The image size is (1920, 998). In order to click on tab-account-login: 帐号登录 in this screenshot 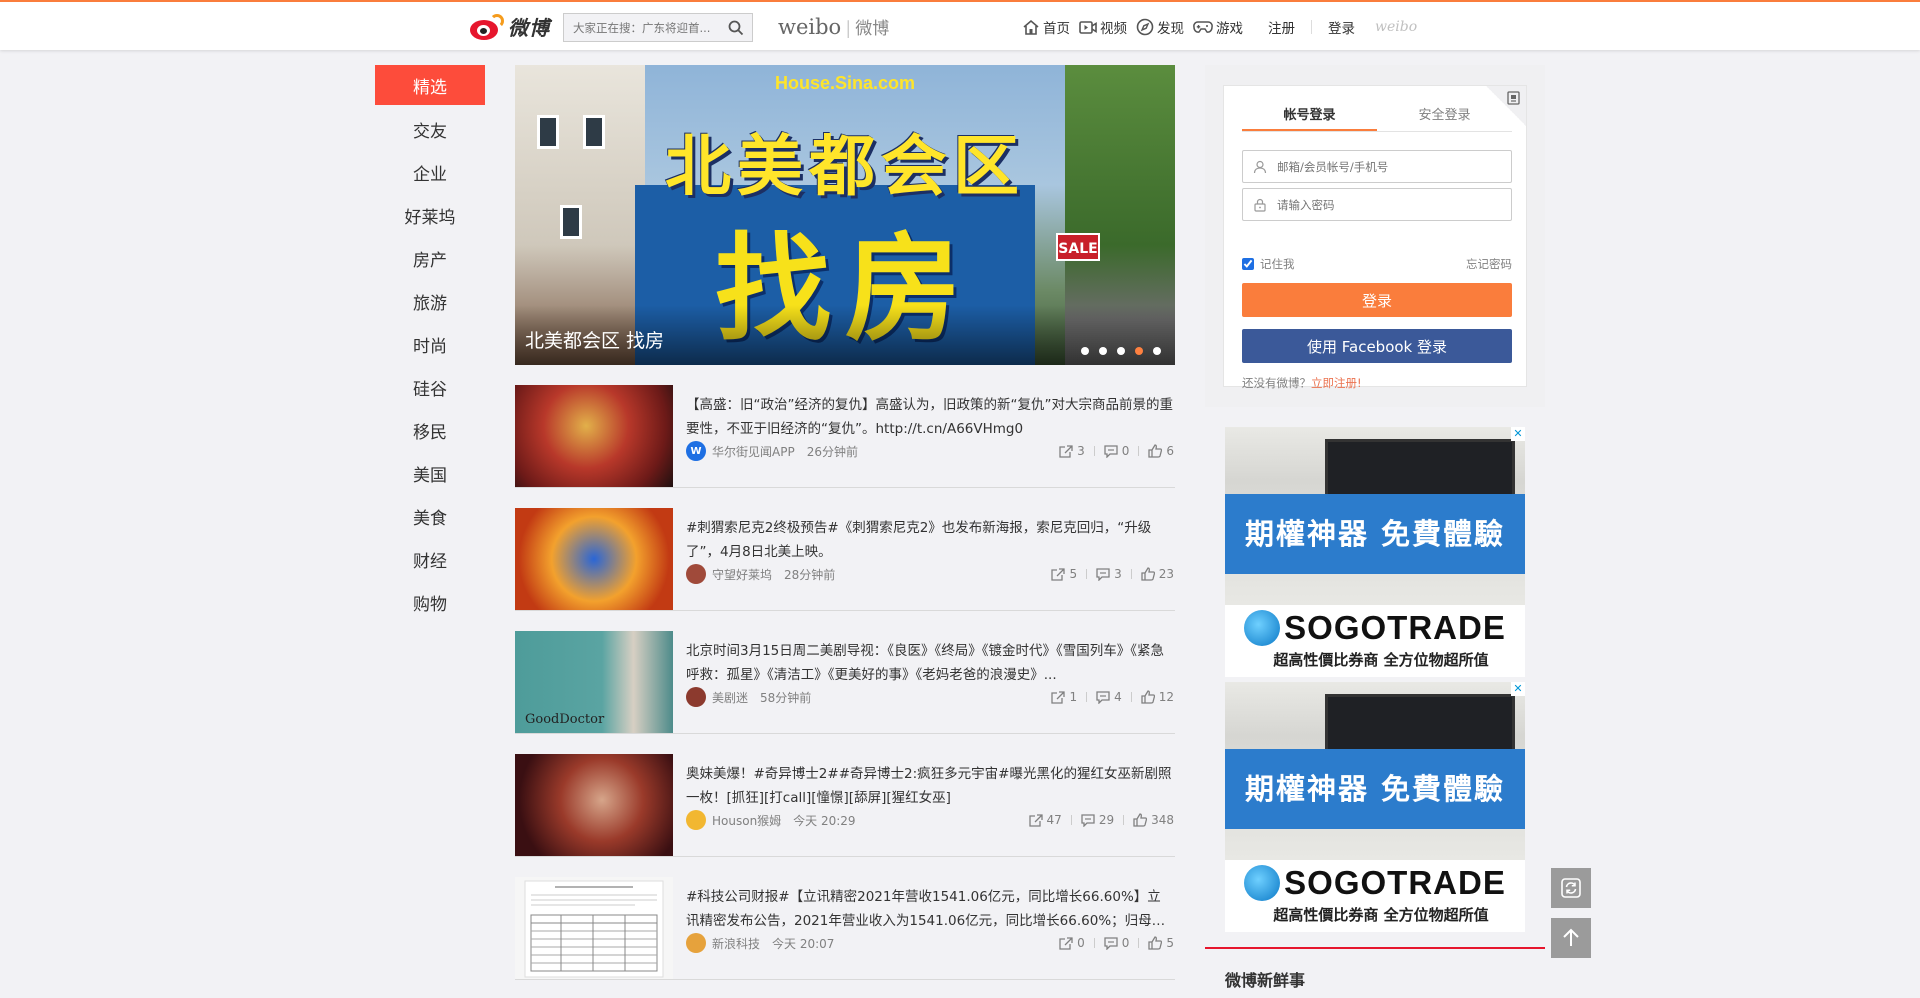, I will do `click(1309, 116)`.